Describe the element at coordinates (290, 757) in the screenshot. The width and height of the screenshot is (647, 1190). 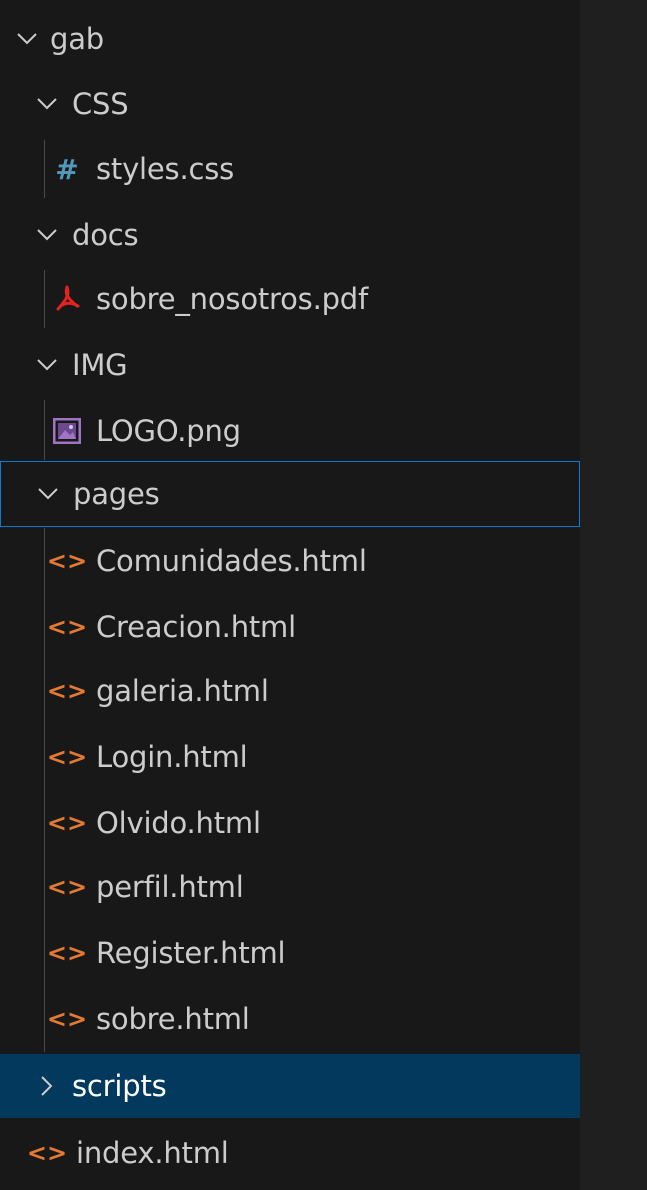
I see `file-login-html: <> Login.html` at that location.